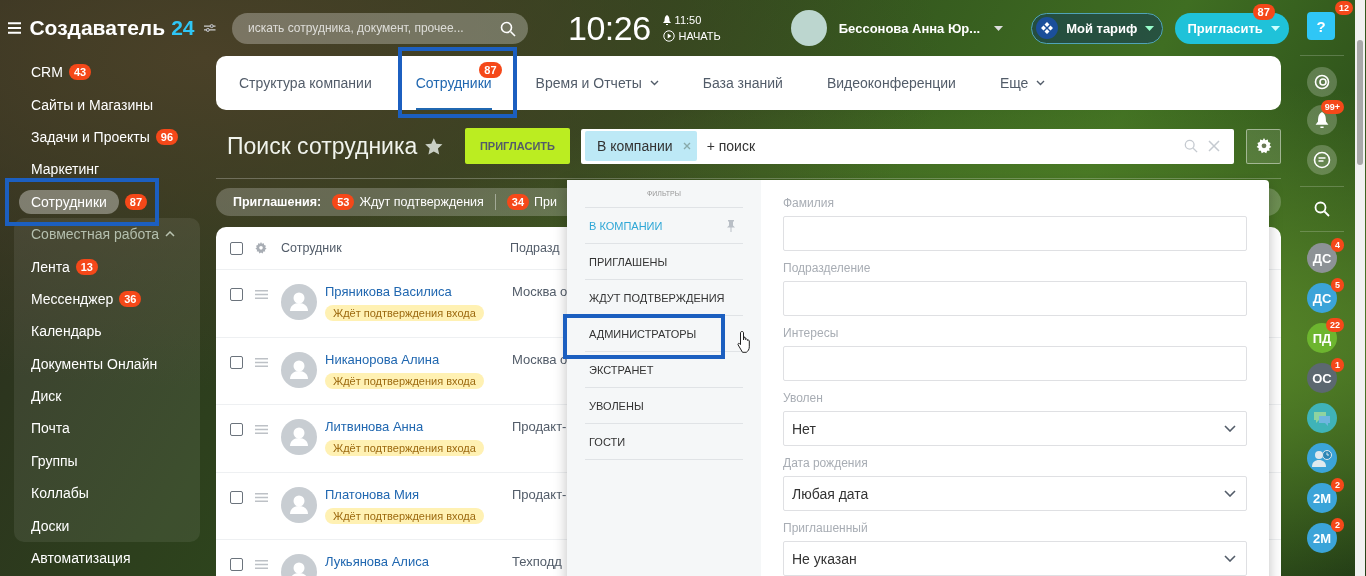 This screenshot has width=1366, height=576. I want to click on star-icon, so click(434, 146).